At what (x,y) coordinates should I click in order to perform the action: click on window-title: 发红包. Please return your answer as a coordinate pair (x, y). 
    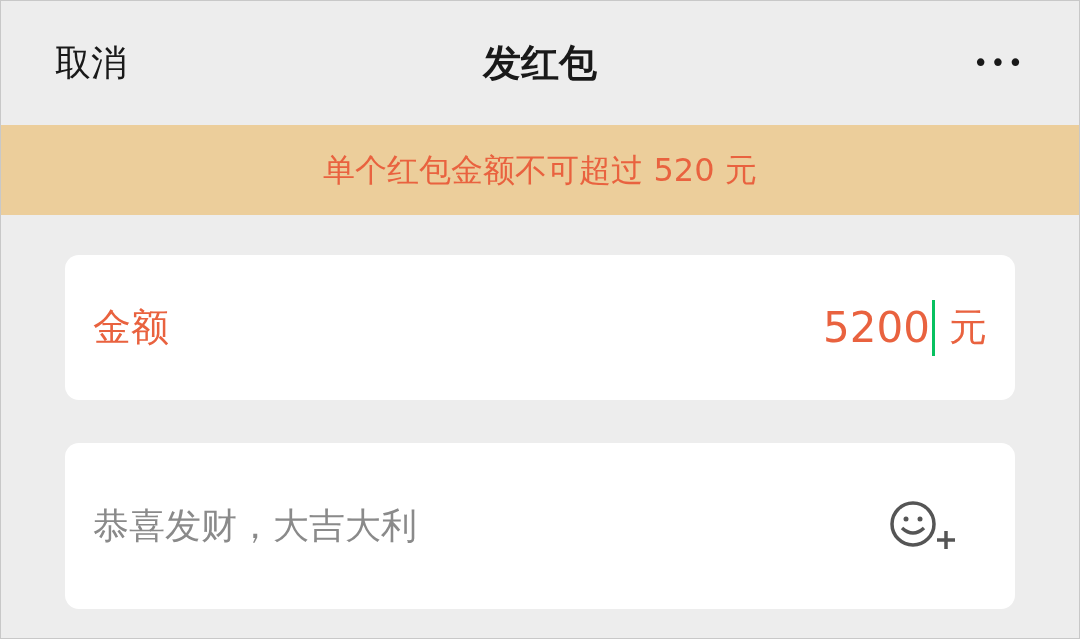
    Looking at the image, I should click on (540, 63).